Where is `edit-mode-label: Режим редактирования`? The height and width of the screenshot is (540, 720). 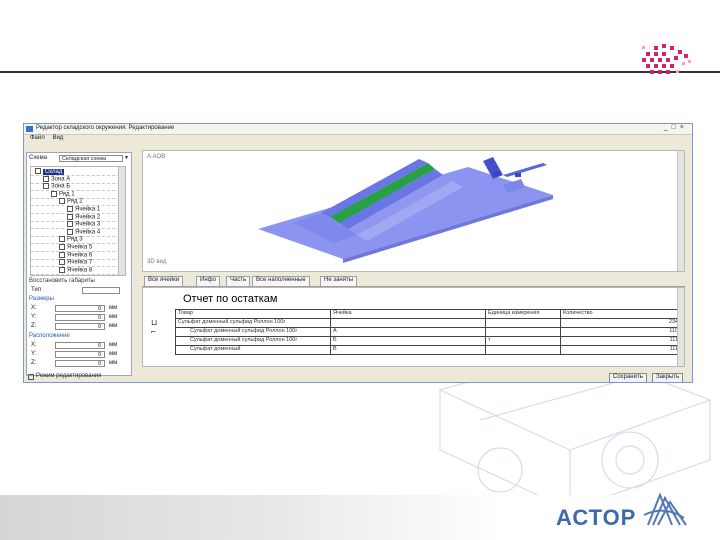
edit-mode-label: Режим редактирования is located at coordinates (69, 376).